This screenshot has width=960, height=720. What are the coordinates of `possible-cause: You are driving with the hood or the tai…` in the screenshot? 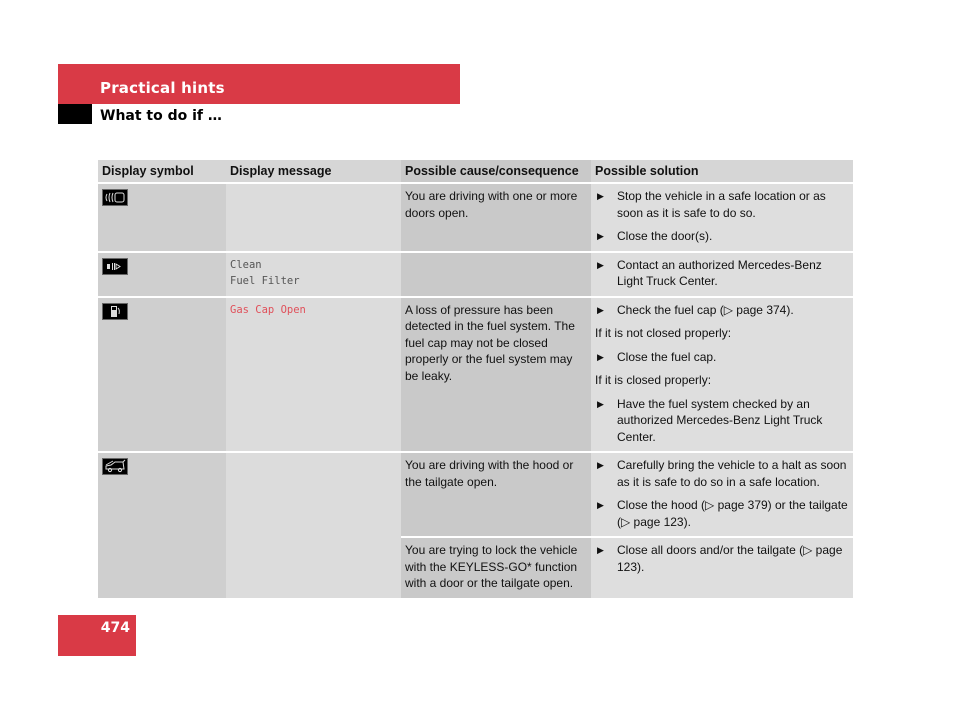 It's located at (496, 495).